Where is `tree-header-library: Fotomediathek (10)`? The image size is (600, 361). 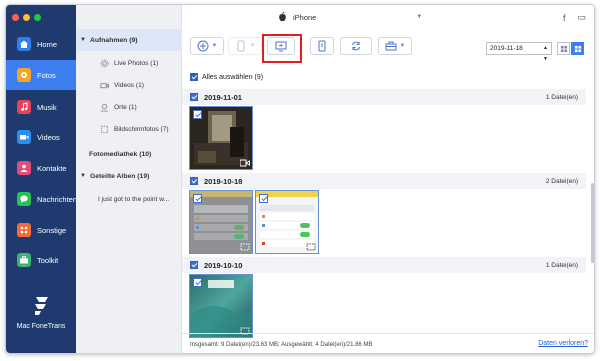 tree-header-library: Fotomediathek (10) is located at coordinates (129, 154).